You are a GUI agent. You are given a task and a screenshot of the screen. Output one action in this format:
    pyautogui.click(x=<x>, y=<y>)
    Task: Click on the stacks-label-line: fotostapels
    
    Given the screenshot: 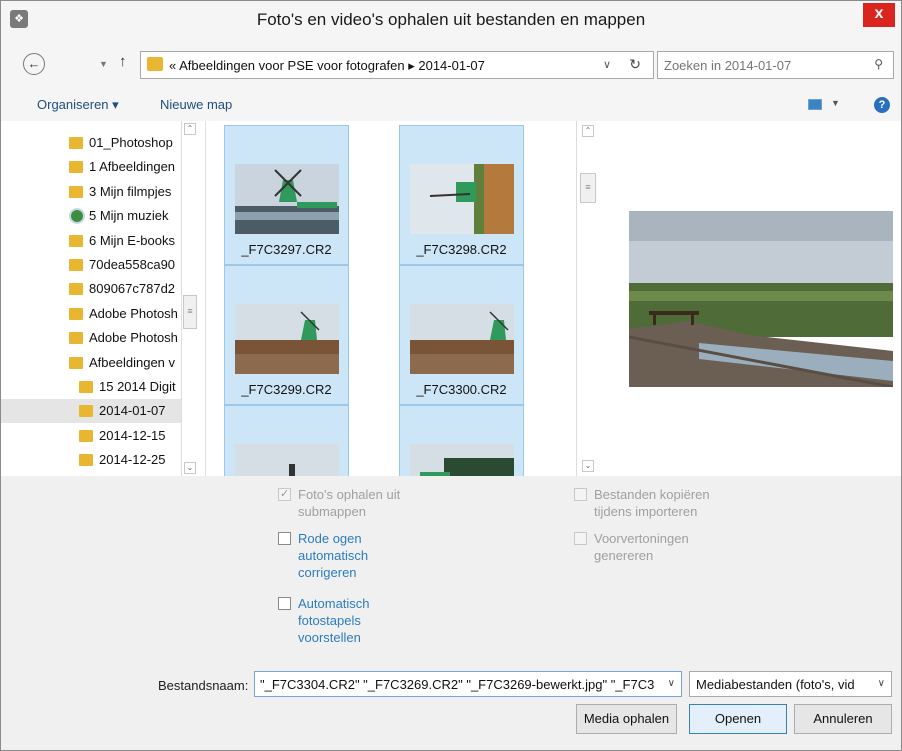 What is the action you would take?
    pyautogui.click(x=334, y=620)
    